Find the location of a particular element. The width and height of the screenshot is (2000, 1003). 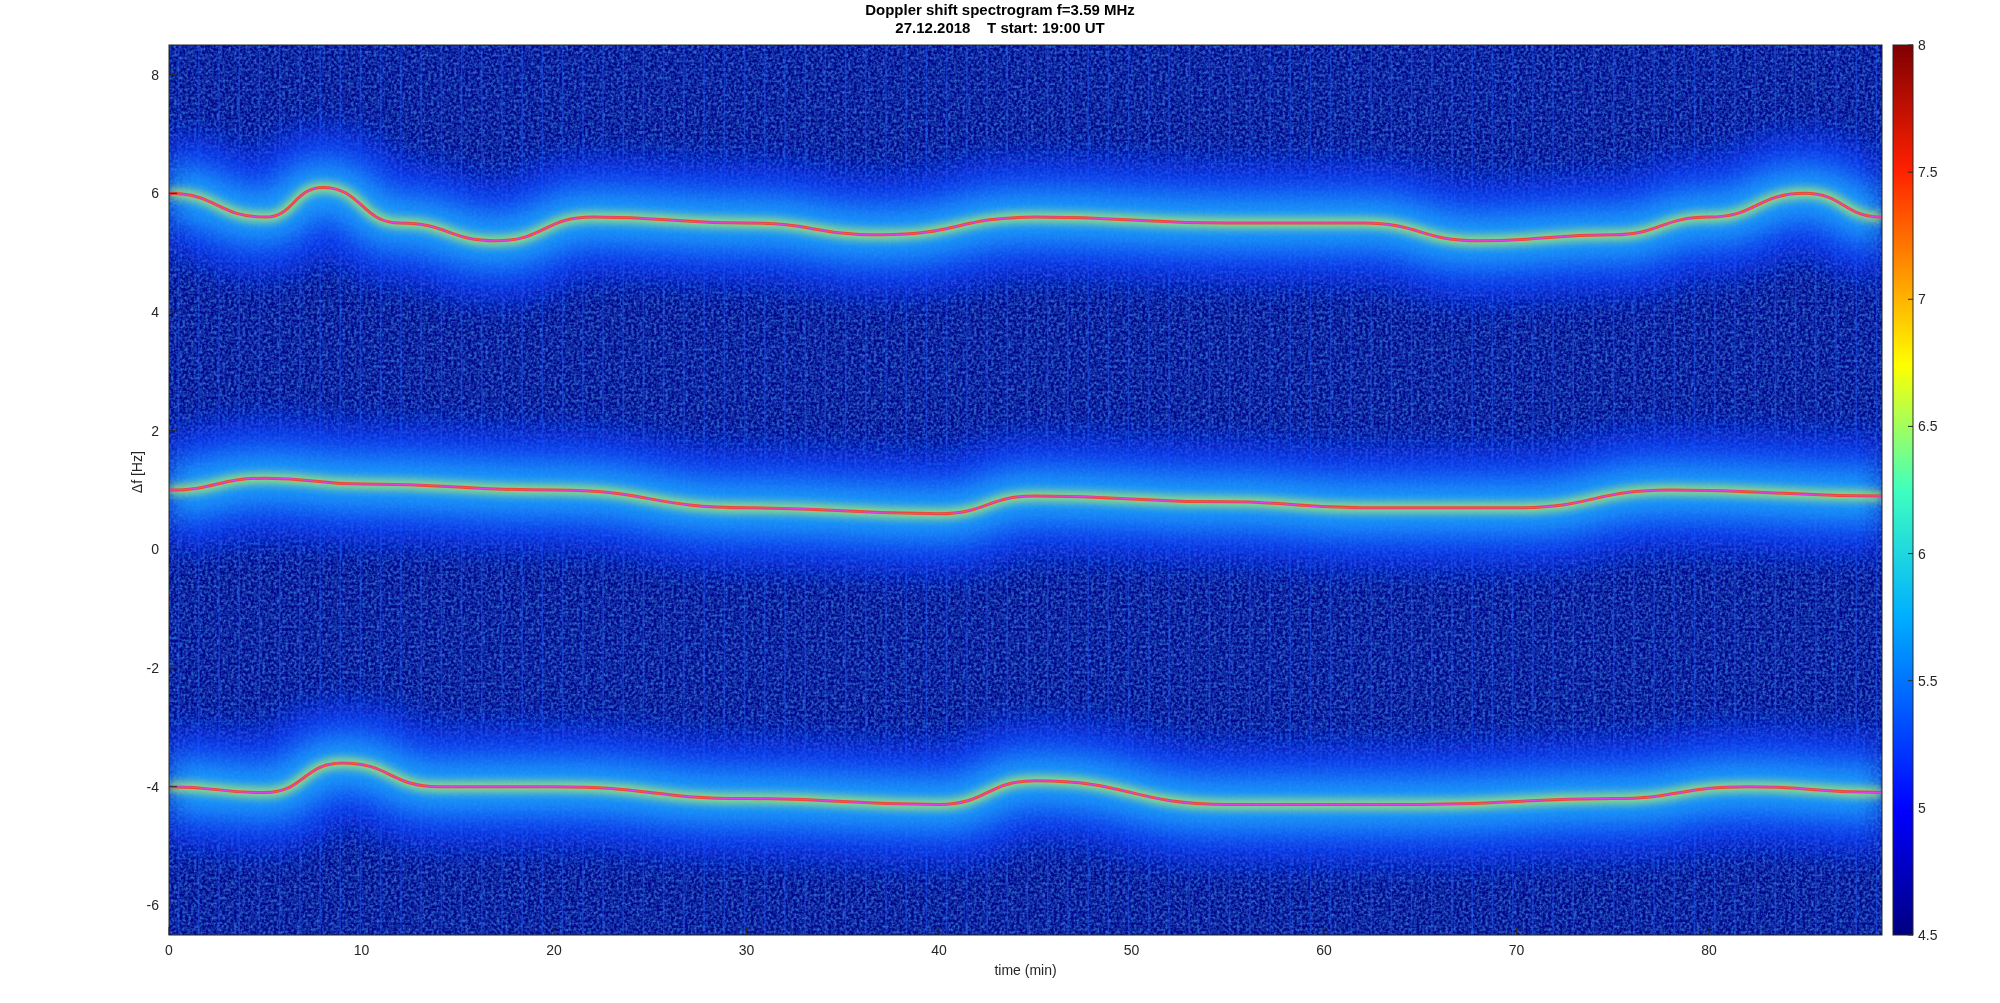

axis-label: Δf [Hz] is located at coordinates (137, 472).